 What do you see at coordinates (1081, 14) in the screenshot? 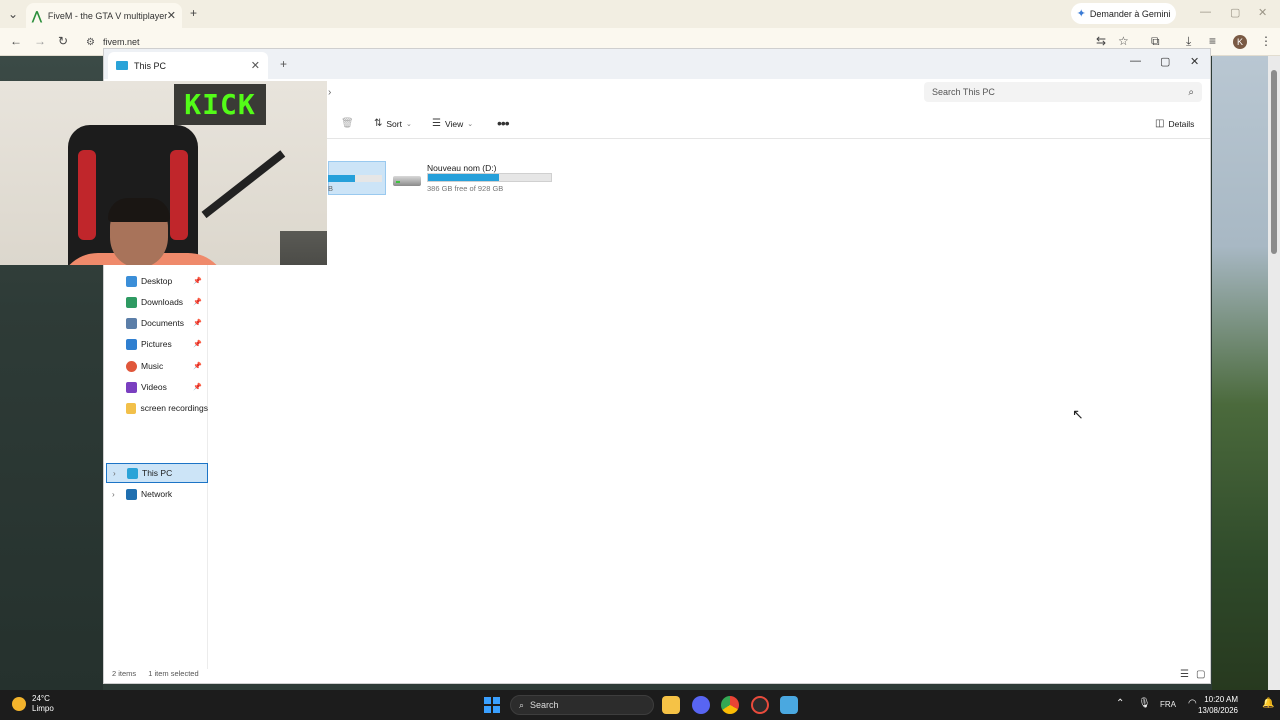
I see `gemini-spark-icon: ✦` at bounding box center [1081, 14].